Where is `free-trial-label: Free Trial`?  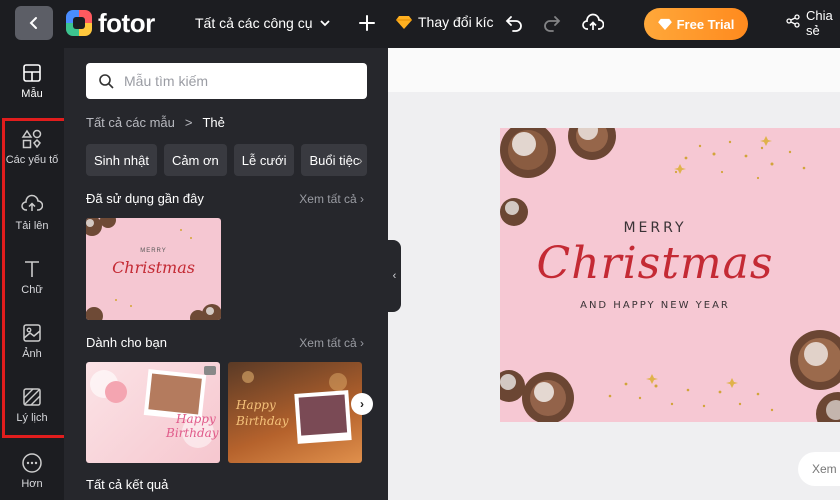 free-trial-label: Free Trial is located at coordinates (705, 24).